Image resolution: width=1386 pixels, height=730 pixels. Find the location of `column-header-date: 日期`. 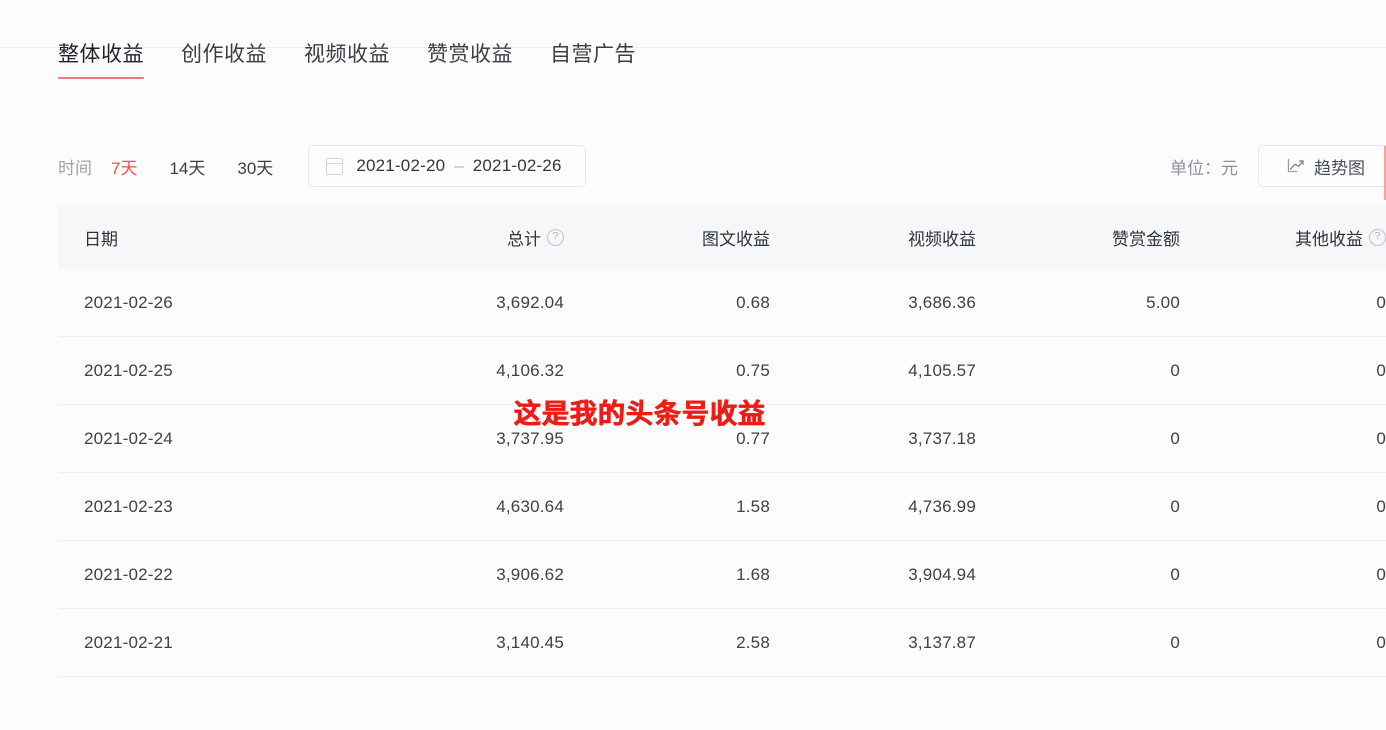

column-header-date: 日期 is located at coordinates (208, 237).